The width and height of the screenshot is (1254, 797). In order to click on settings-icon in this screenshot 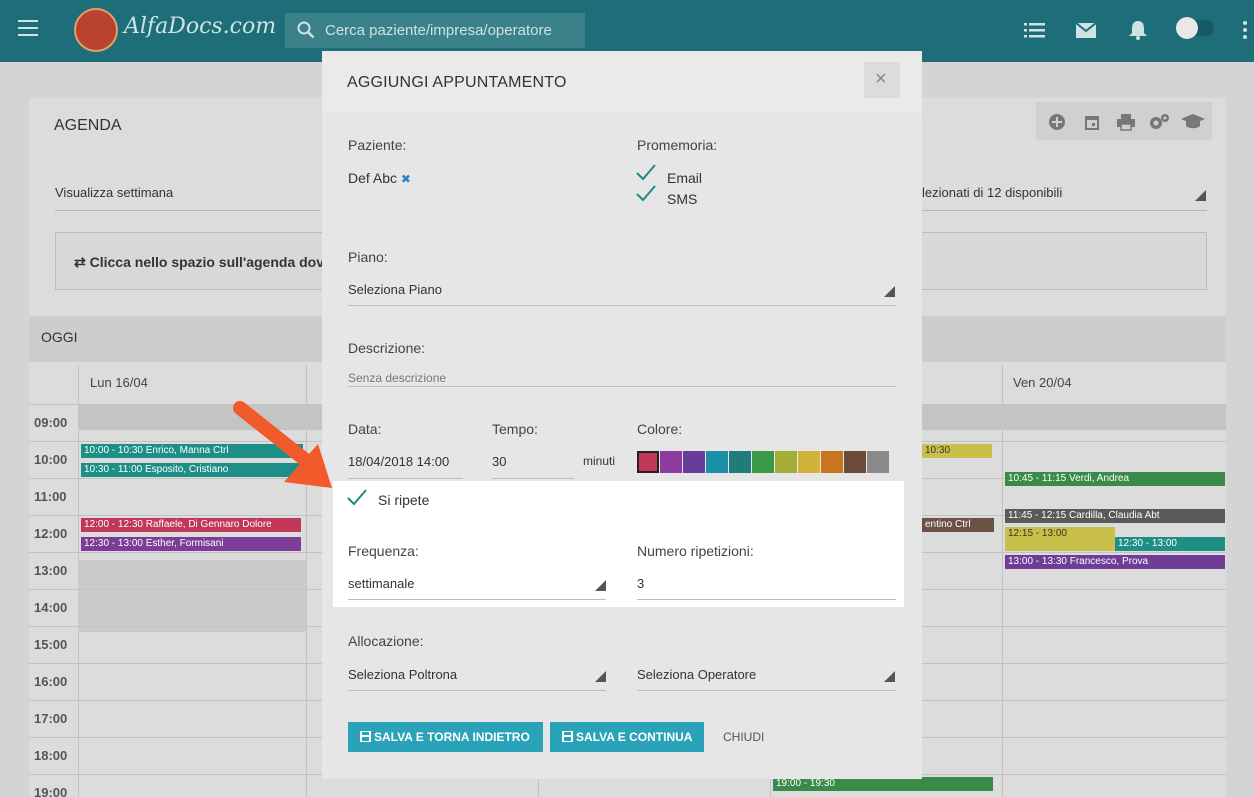, I will do `click(1159, 122)`.